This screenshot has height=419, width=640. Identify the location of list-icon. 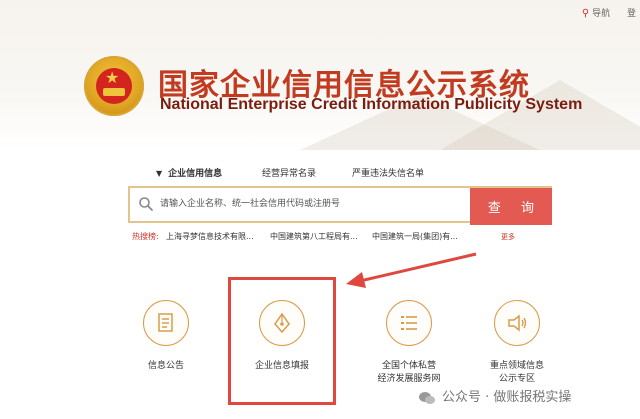
(409, 323).